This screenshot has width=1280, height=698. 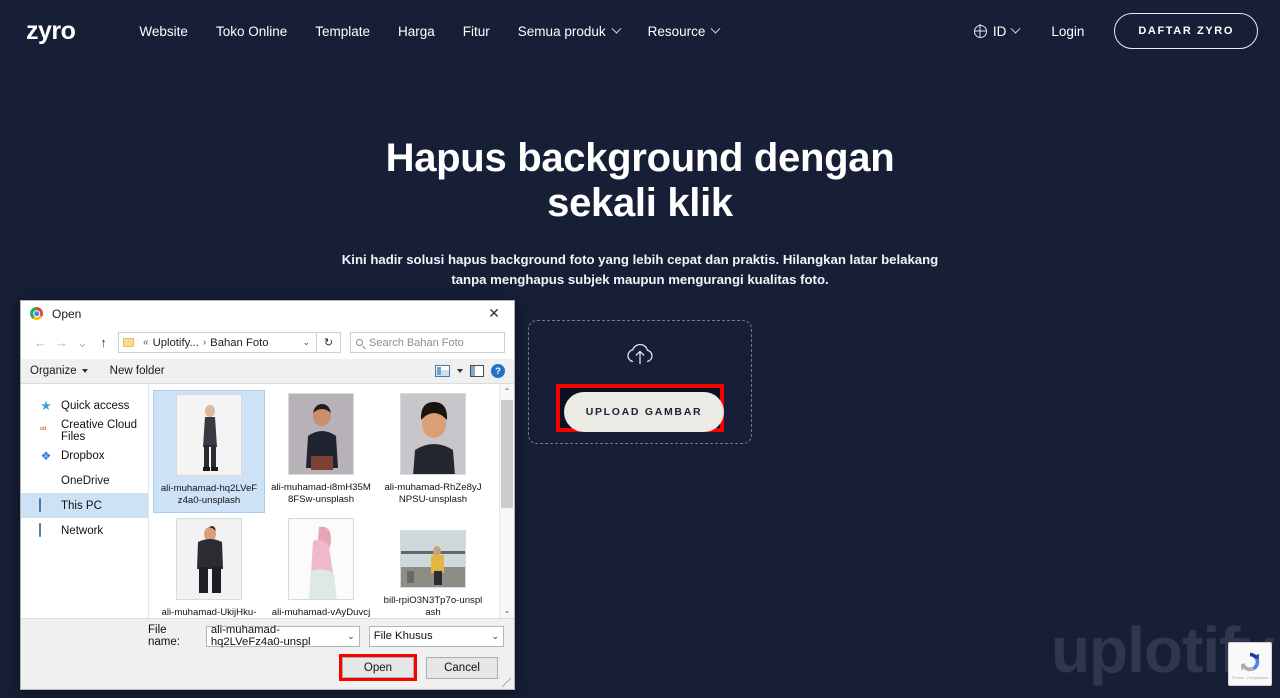 I want to click on file-item: ali-muhamad-hq2LVeFz4a0-unsplash, so click(x=209, y=451).